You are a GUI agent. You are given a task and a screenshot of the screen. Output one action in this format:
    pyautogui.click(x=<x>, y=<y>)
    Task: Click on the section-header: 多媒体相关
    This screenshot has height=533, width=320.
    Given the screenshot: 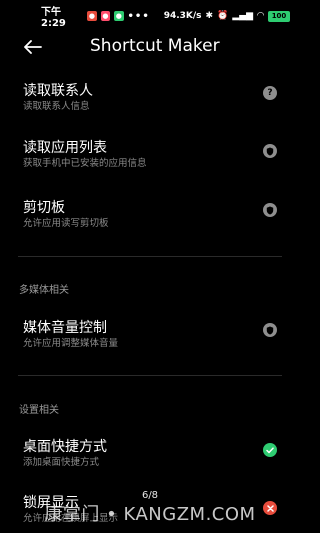 What is the action you would take?
    pyautogui.click(x=44, y=290)
    